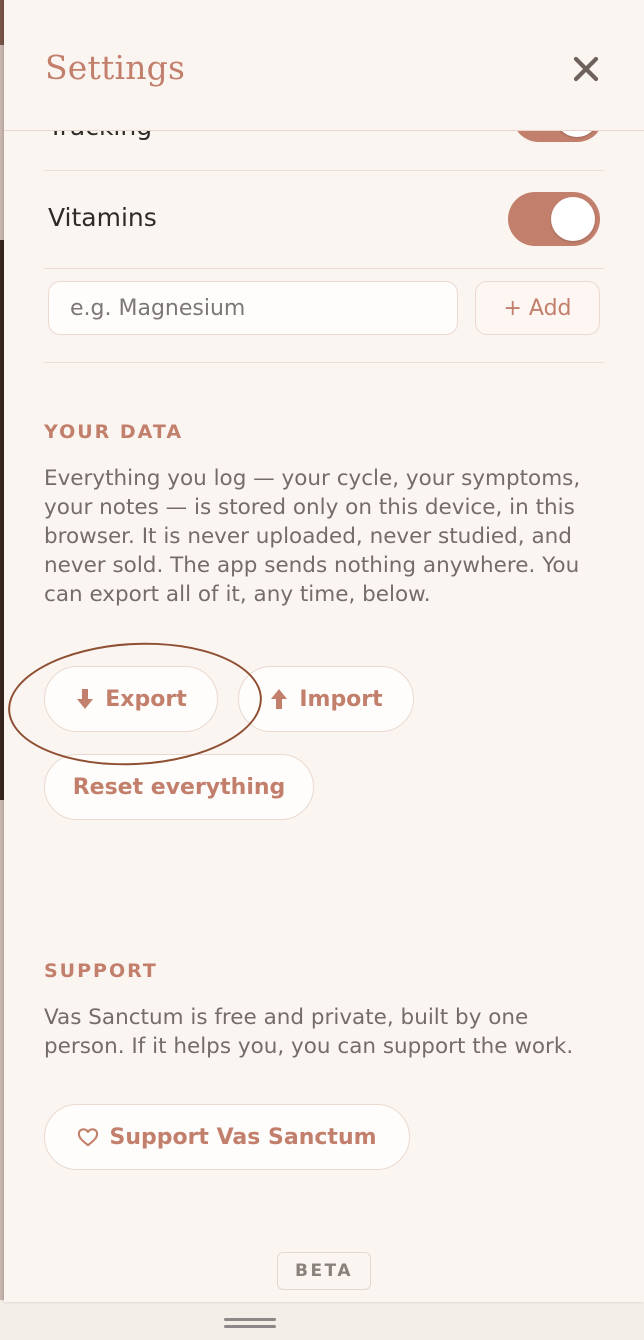 This screenshot has width=644, height=1340. Describe the element at coordinates (324, 219) in the screenshot. I see `settings-row-vitamins: Vitamins` at that location.